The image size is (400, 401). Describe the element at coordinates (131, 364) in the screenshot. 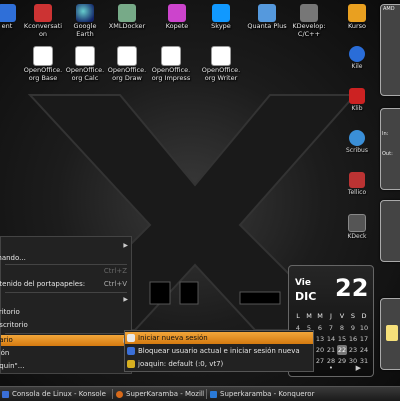

I see `user-icon` at that location.